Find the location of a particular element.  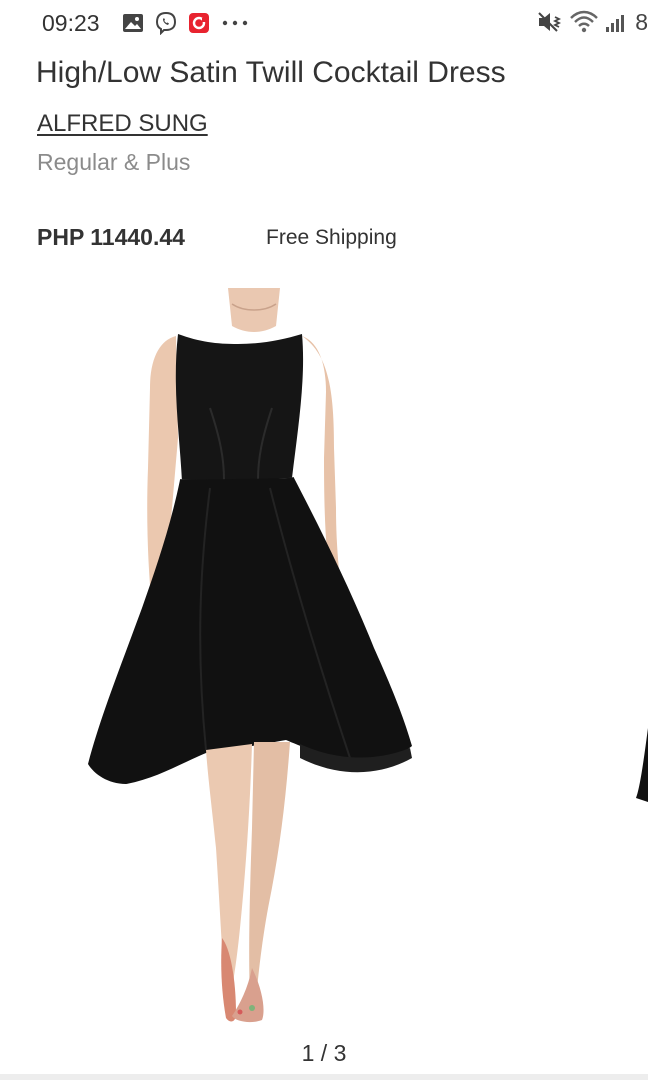

more-dots-icon is located at coordinates (235, 23).